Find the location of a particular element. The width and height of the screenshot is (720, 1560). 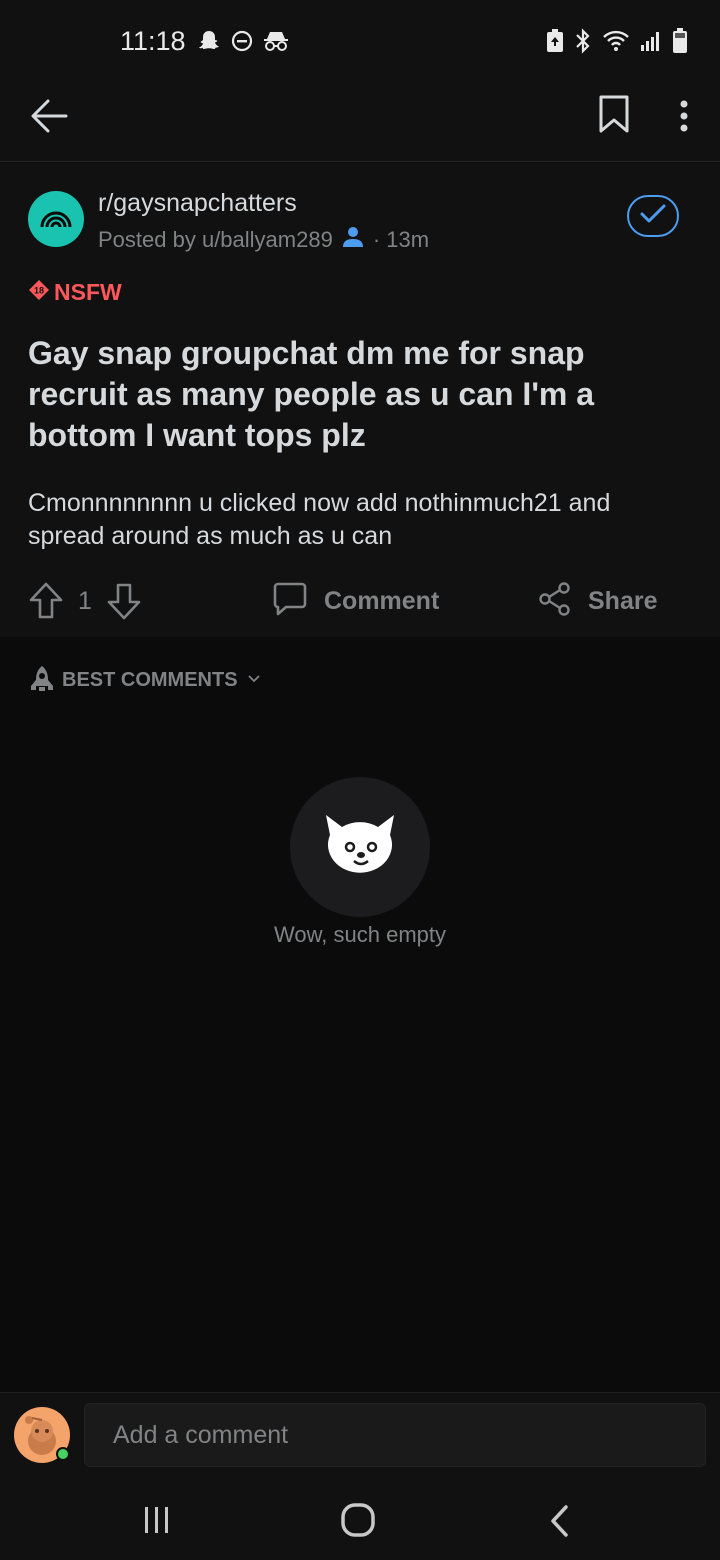

recents-icon is located at coordinates (157, 1523).